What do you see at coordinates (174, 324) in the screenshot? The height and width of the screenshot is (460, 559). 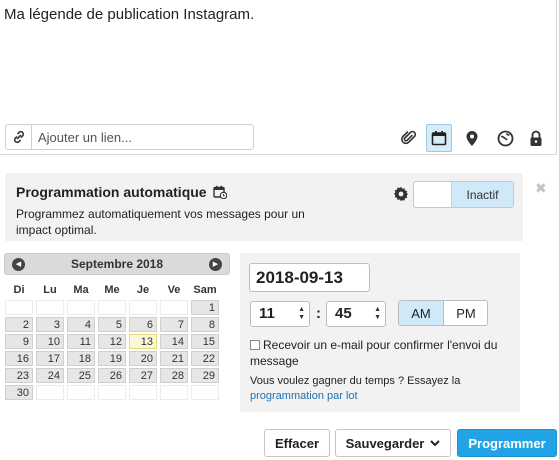 I see `calendar-day: 7` at bounding box center [174, 324].